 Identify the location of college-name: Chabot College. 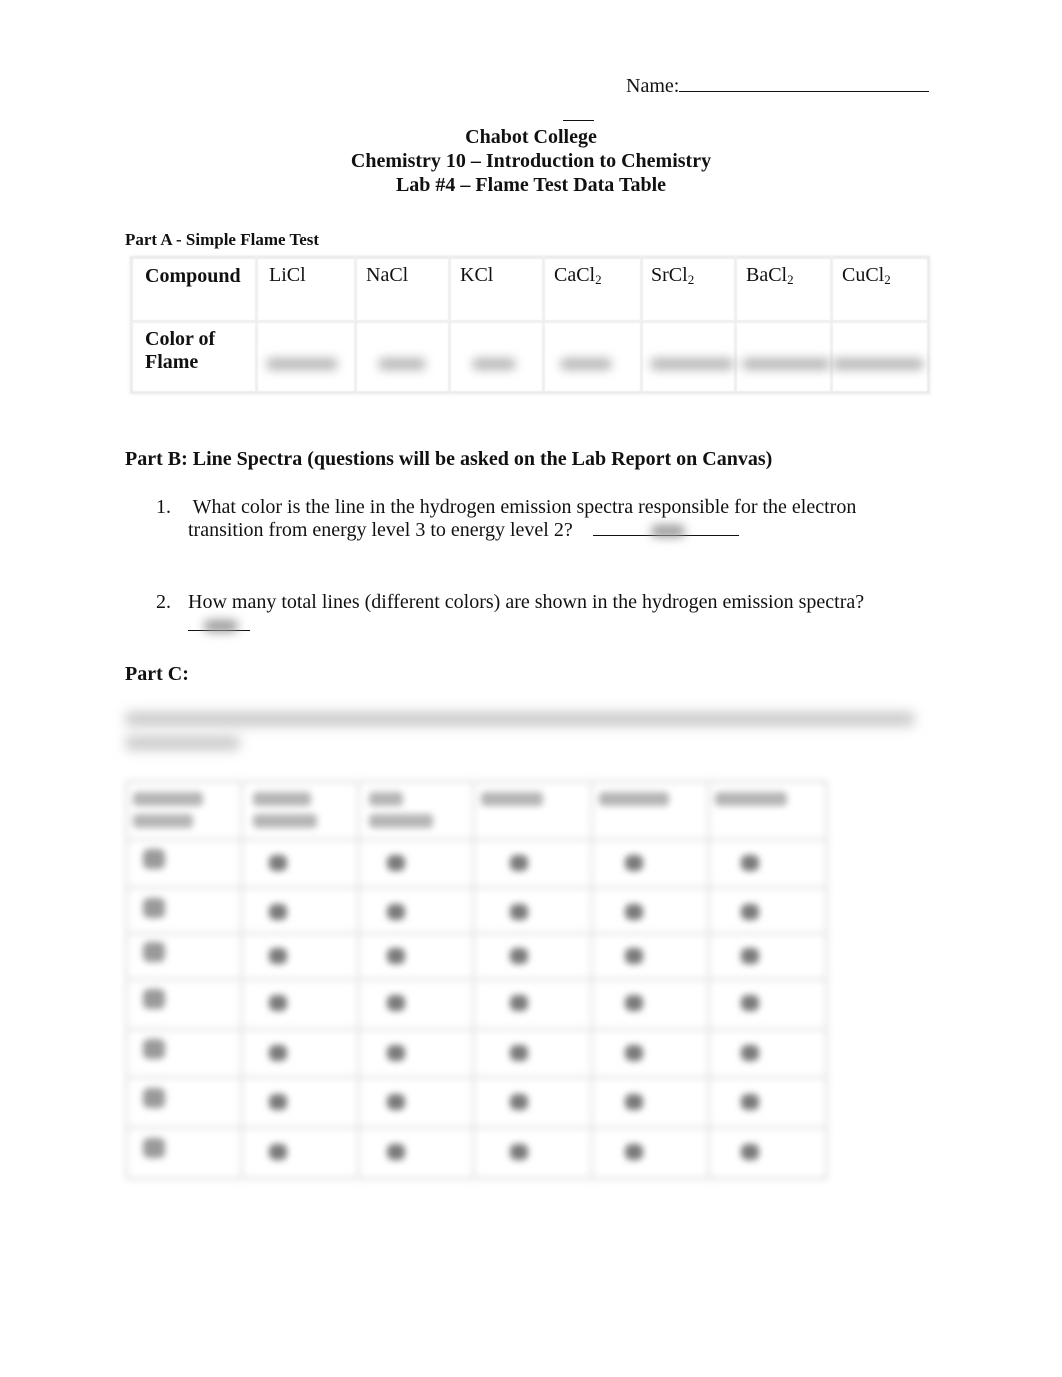
(531, 137).